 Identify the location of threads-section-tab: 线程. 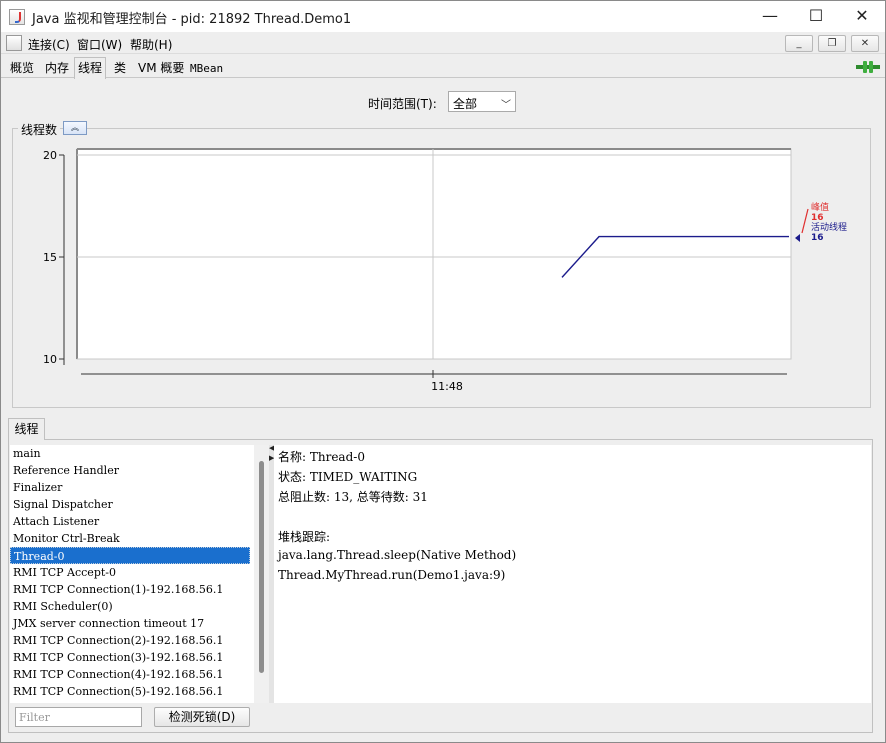
(26, 429).